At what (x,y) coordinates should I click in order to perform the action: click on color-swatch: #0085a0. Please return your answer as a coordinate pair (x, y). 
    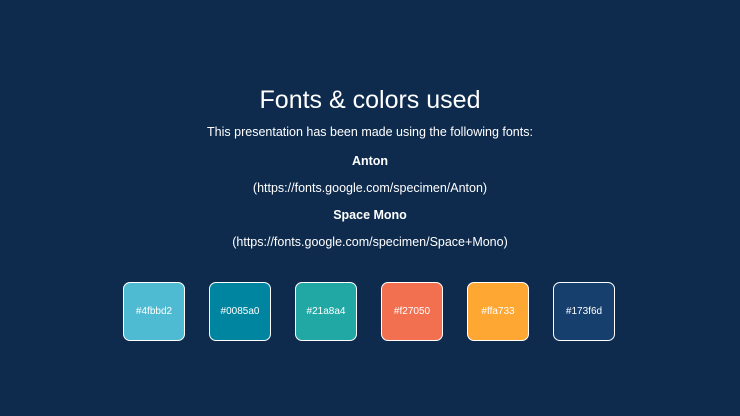
    Looking at the image, I should click on (240, 311).